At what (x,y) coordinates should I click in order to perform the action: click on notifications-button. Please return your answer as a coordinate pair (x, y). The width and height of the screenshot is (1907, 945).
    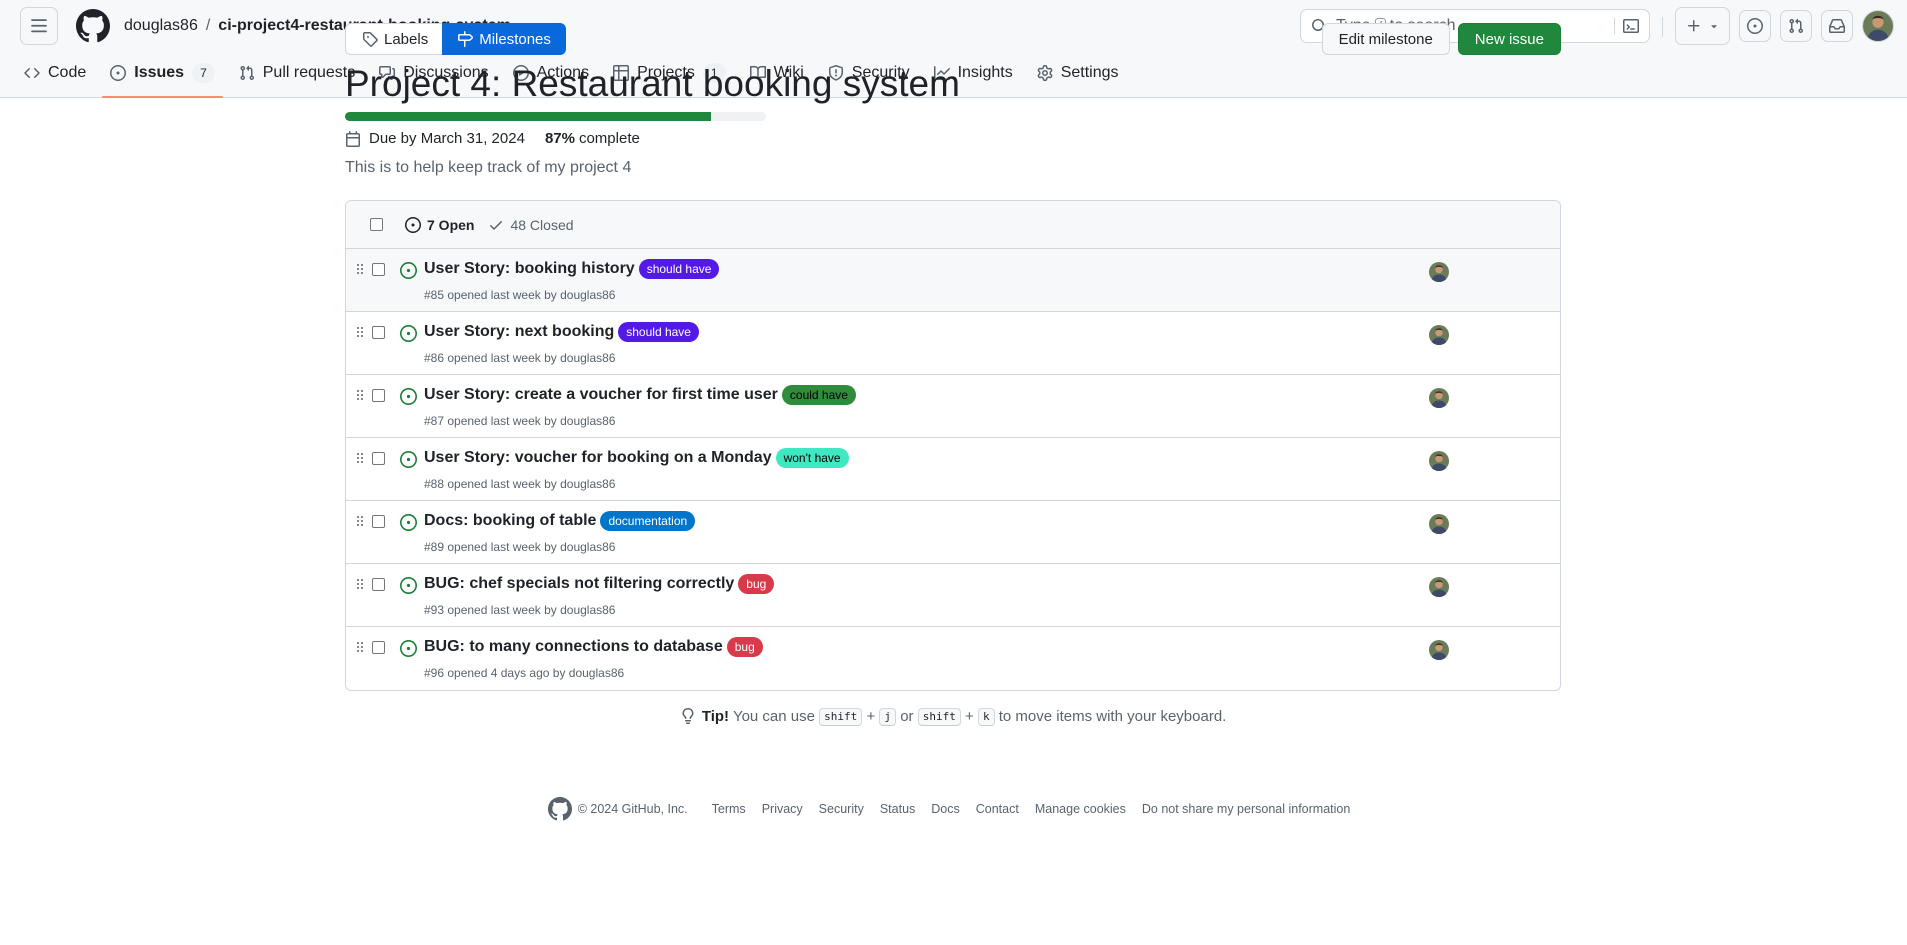
    Looking at the image, I should click on (1837, 26).